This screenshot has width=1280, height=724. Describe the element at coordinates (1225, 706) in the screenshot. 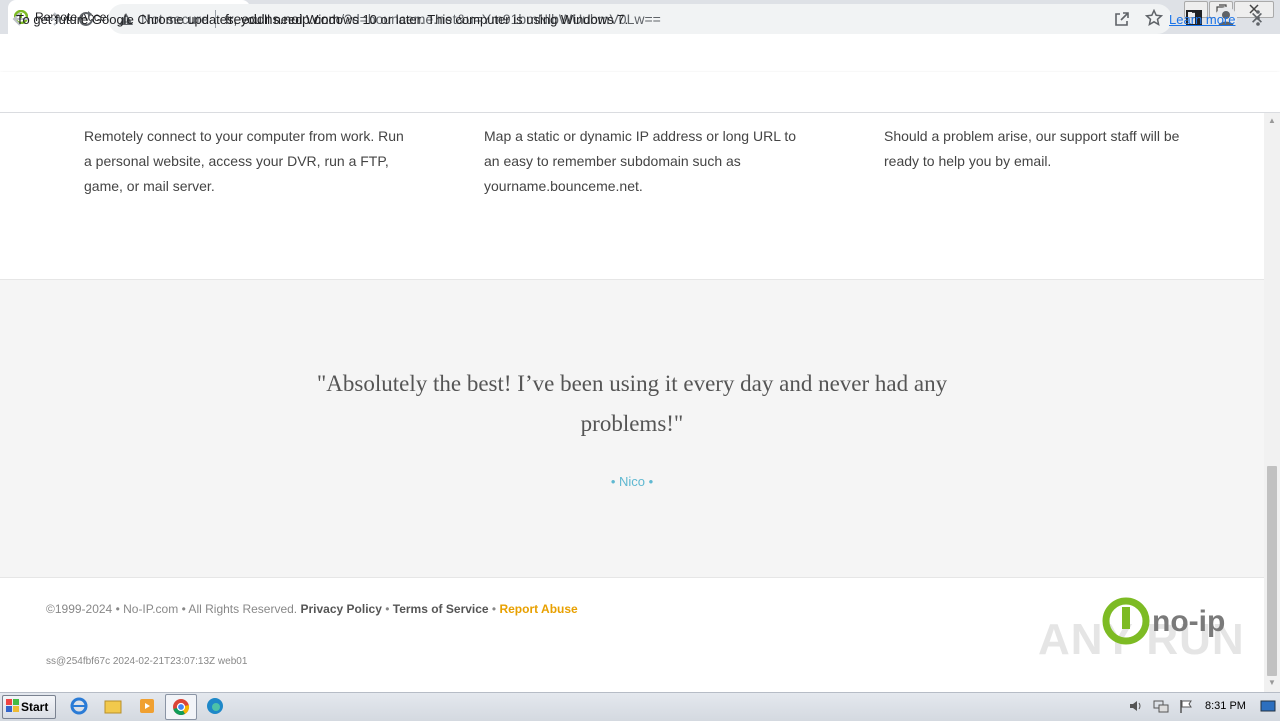

I see `system-clock: 8:31 PM` at that location.